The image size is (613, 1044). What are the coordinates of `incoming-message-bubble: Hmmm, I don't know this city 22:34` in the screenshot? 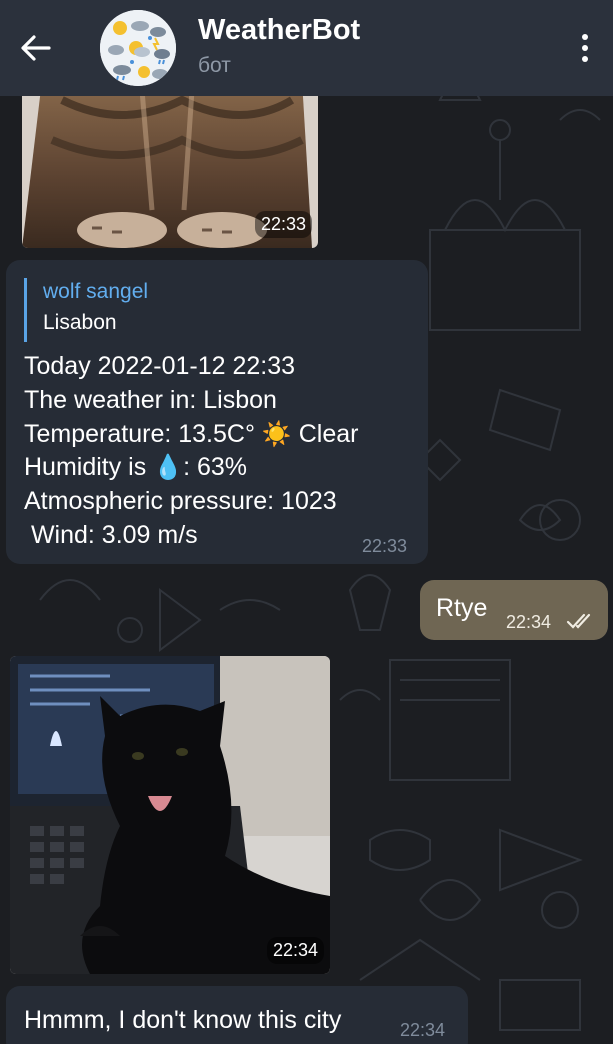 It's located at (237, 1015).